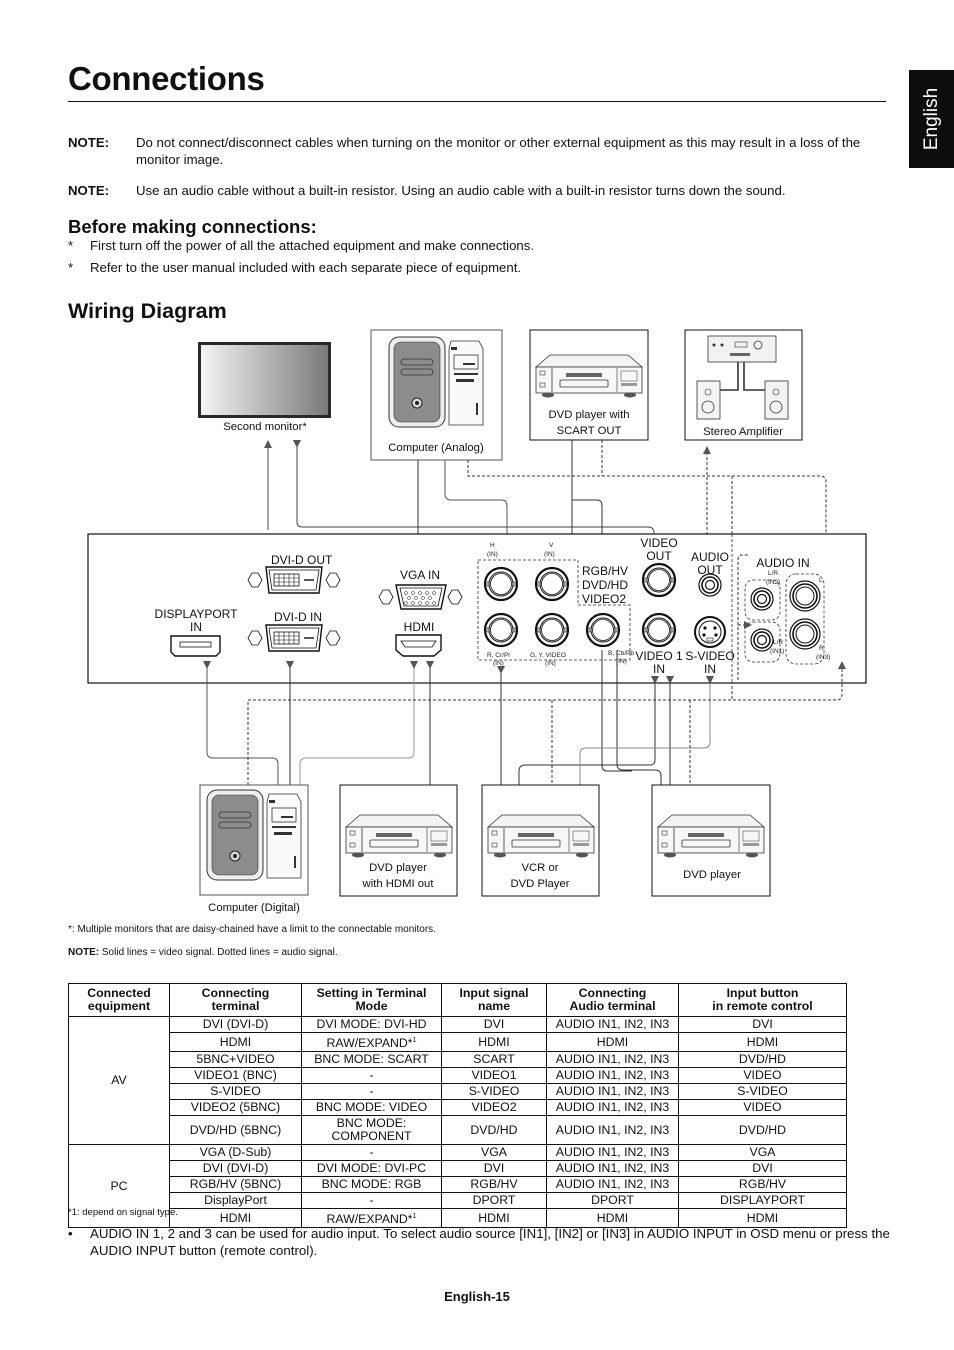 The image size is (954, 1350). Describe the element at coordinates (551, 545) in the screenshot. I see `bnc-v-label: V` at that location.